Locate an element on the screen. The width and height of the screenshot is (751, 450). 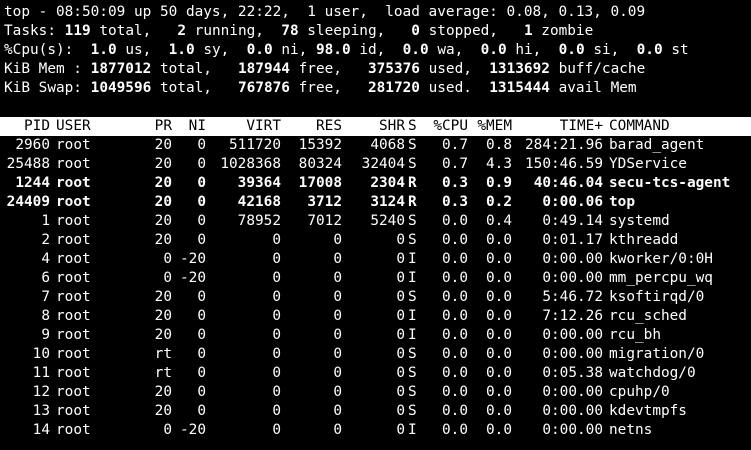
mem-buff-cache: 1313692 is located at coordinates (519, 69).